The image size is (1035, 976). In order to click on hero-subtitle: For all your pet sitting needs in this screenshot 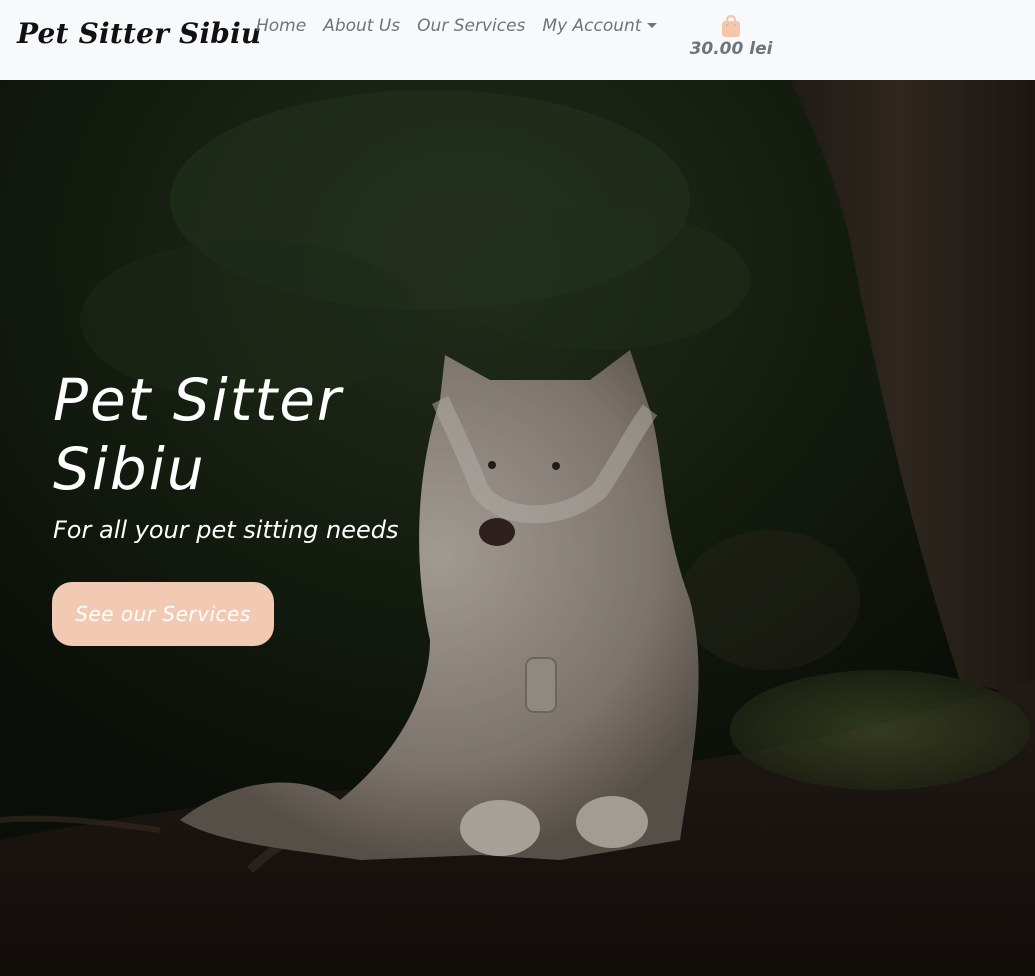, I will do `click(226, 530)`.